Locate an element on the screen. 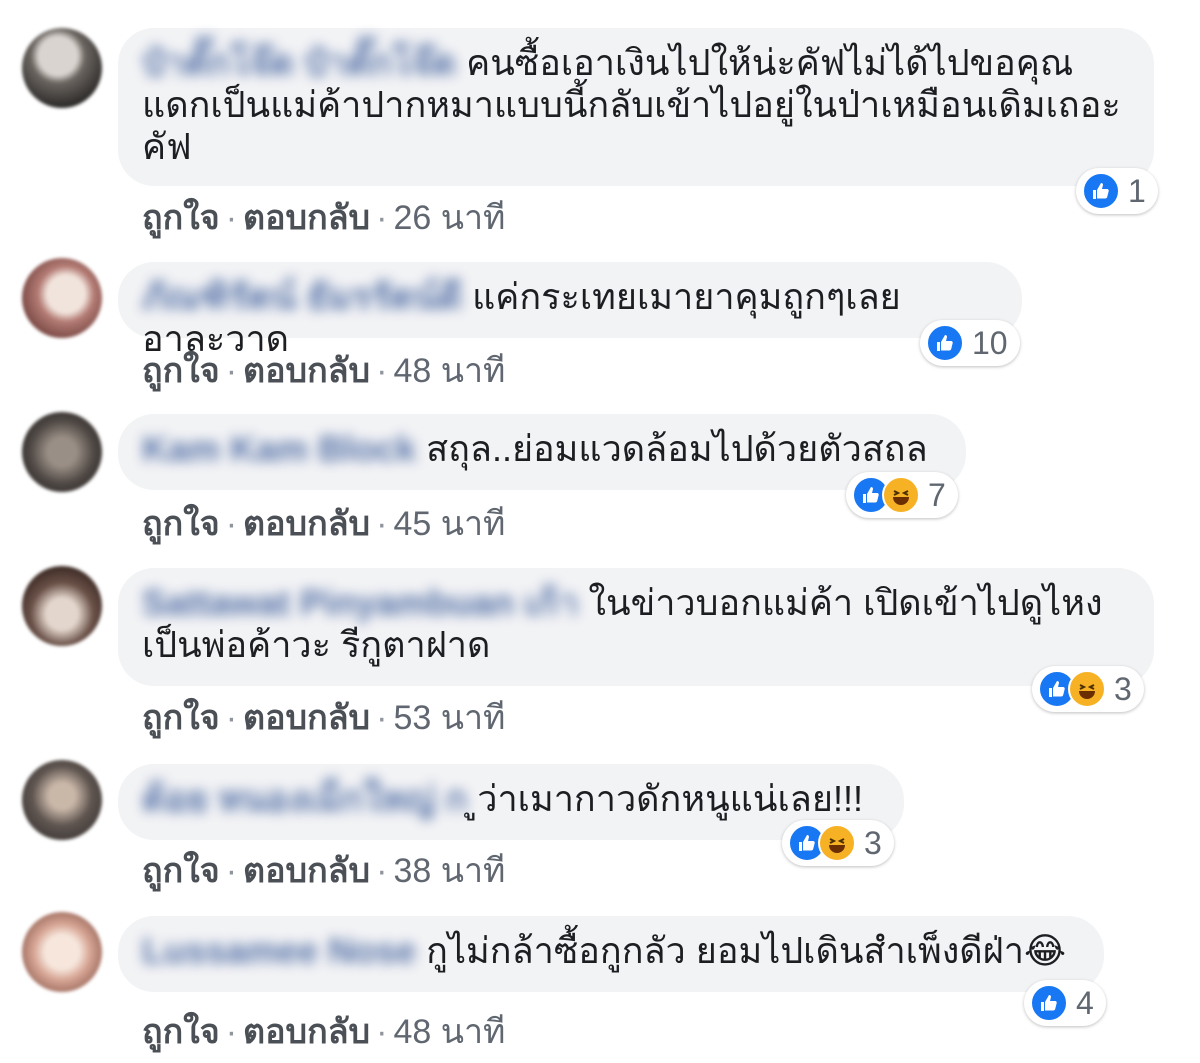 Image resolution: width=1200 pixels, height=1063 pixels. comment-author: ภัณฑิรัตน์ ธัมรรัตน์ดี is located at coordinates (302, 297).